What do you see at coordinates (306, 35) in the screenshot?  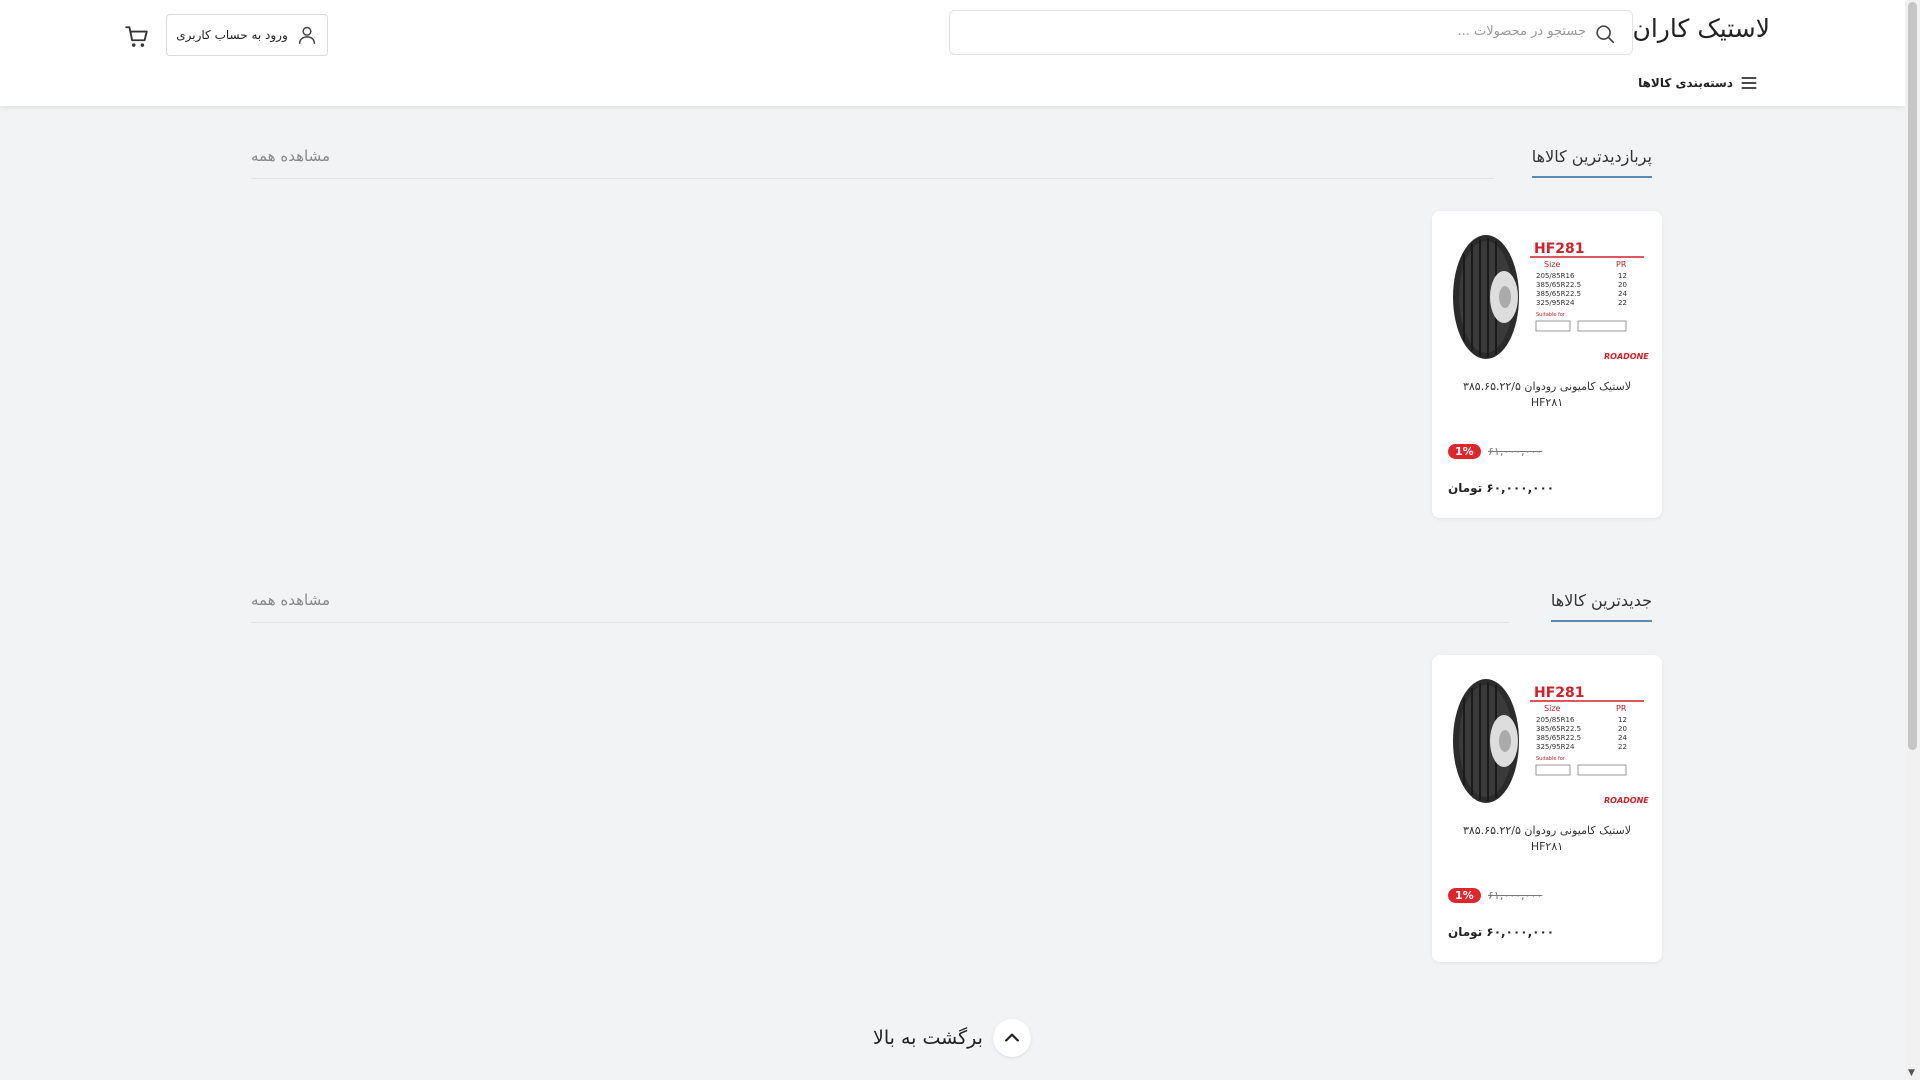 I see `user-icon` at bounding box center [306, 35].